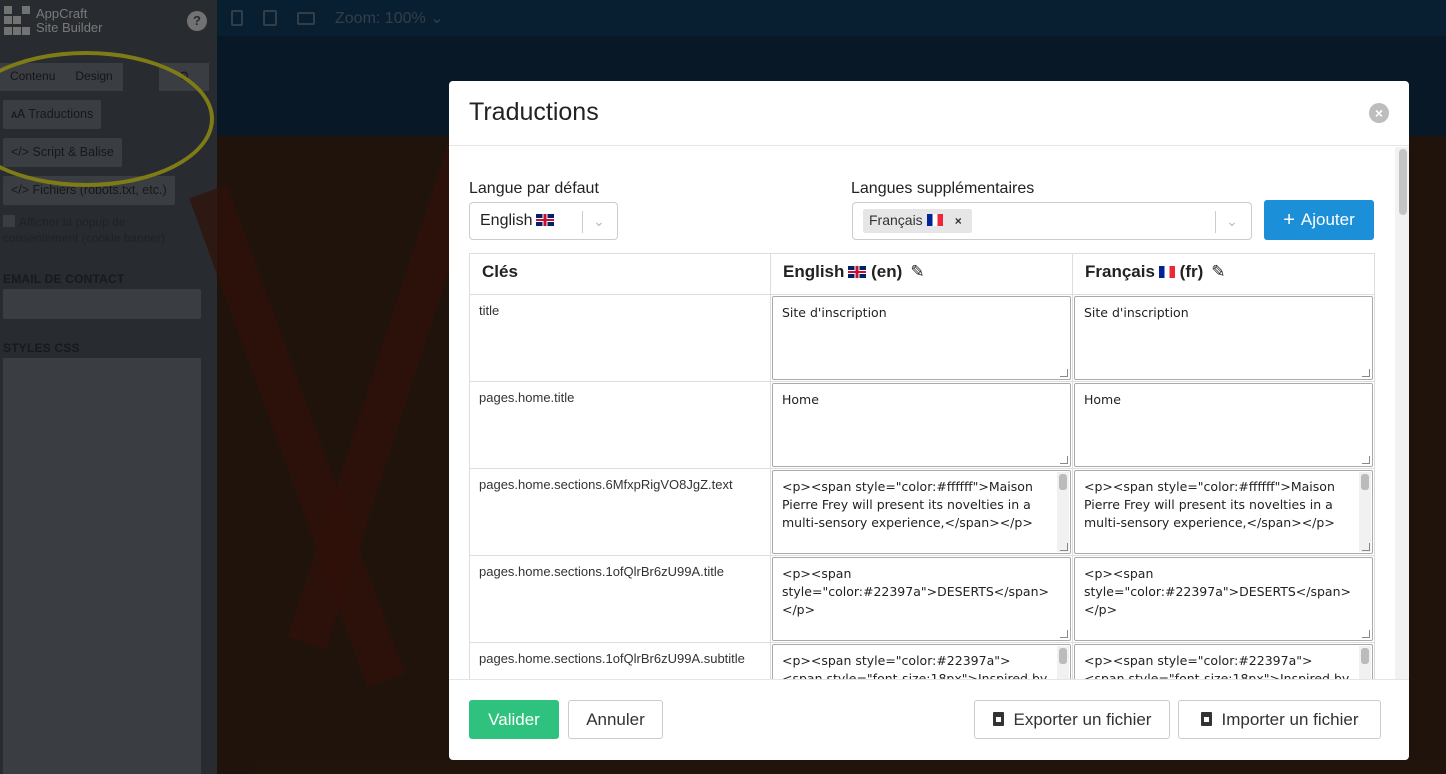  Describe the element at coordinates (896, 220) in the screenshot. I see `language-tag-label: Français` at that location.